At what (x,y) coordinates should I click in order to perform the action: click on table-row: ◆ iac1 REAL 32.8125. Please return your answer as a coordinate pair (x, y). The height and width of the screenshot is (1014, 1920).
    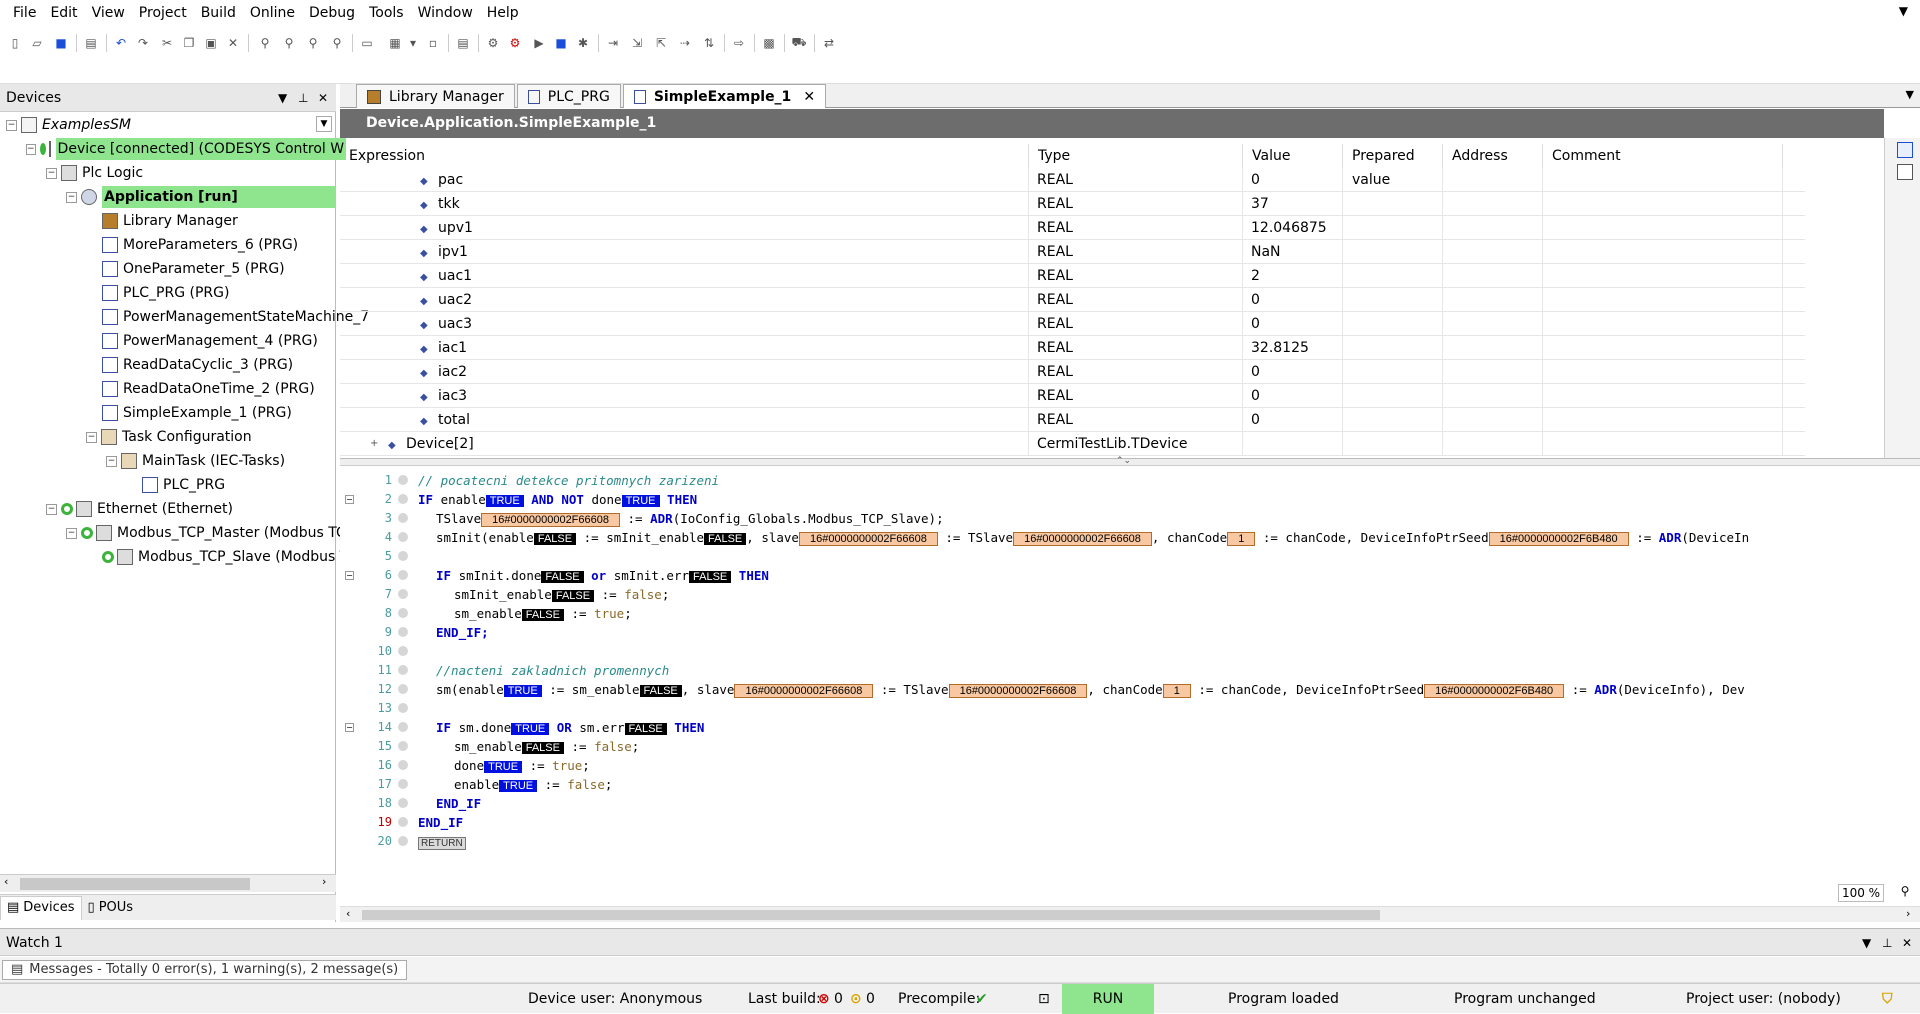
    Looking at the image, I should click on (1072, 348).